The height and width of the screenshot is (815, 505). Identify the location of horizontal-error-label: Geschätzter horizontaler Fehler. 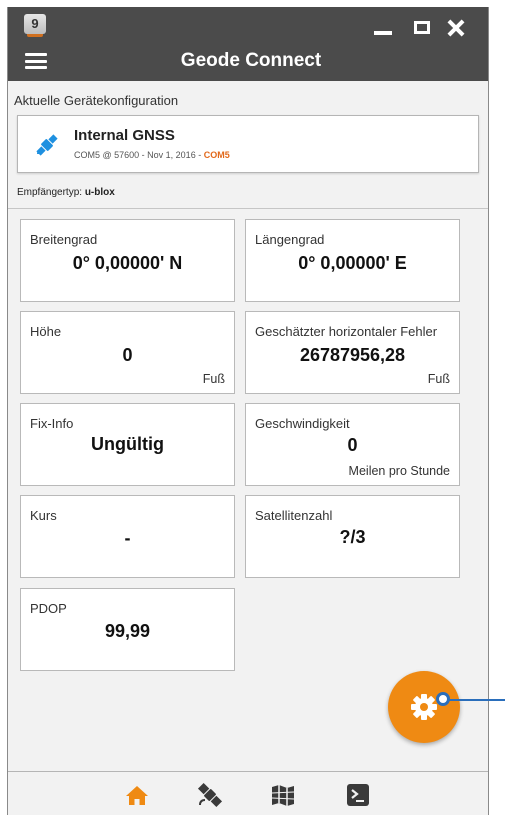
(346, 331).